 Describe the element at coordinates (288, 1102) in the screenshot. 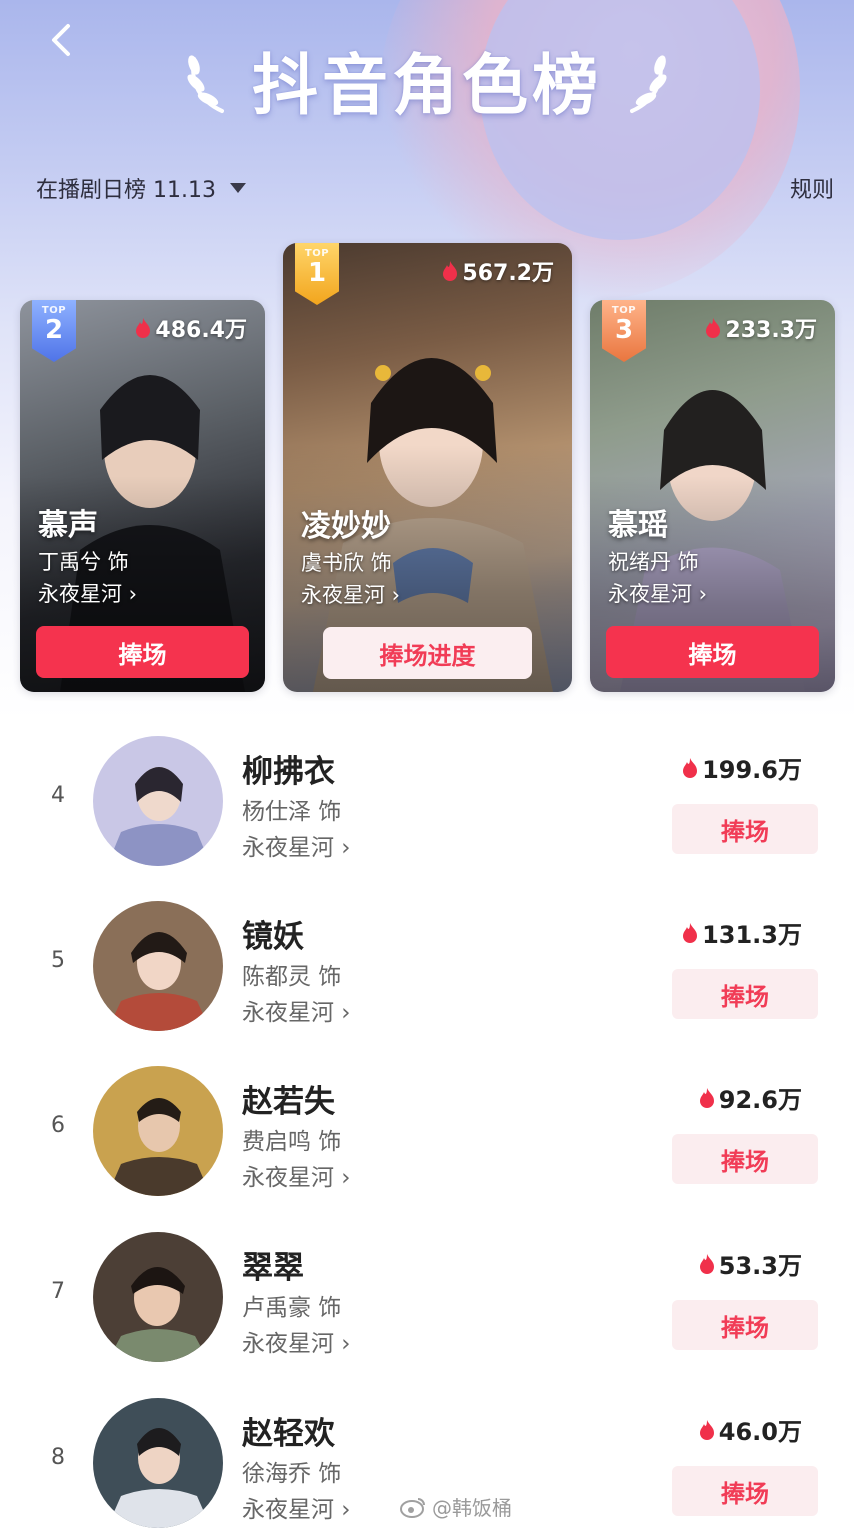

I see `character-name: 赵若失` at that location.